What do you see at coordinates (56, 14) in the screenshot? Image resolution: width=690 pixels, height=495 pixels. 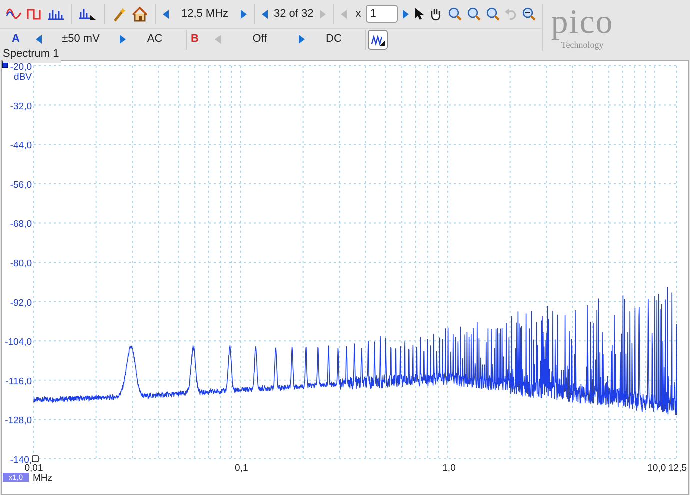 I see `bar-chart-icon` at bounding box center [56, 14].